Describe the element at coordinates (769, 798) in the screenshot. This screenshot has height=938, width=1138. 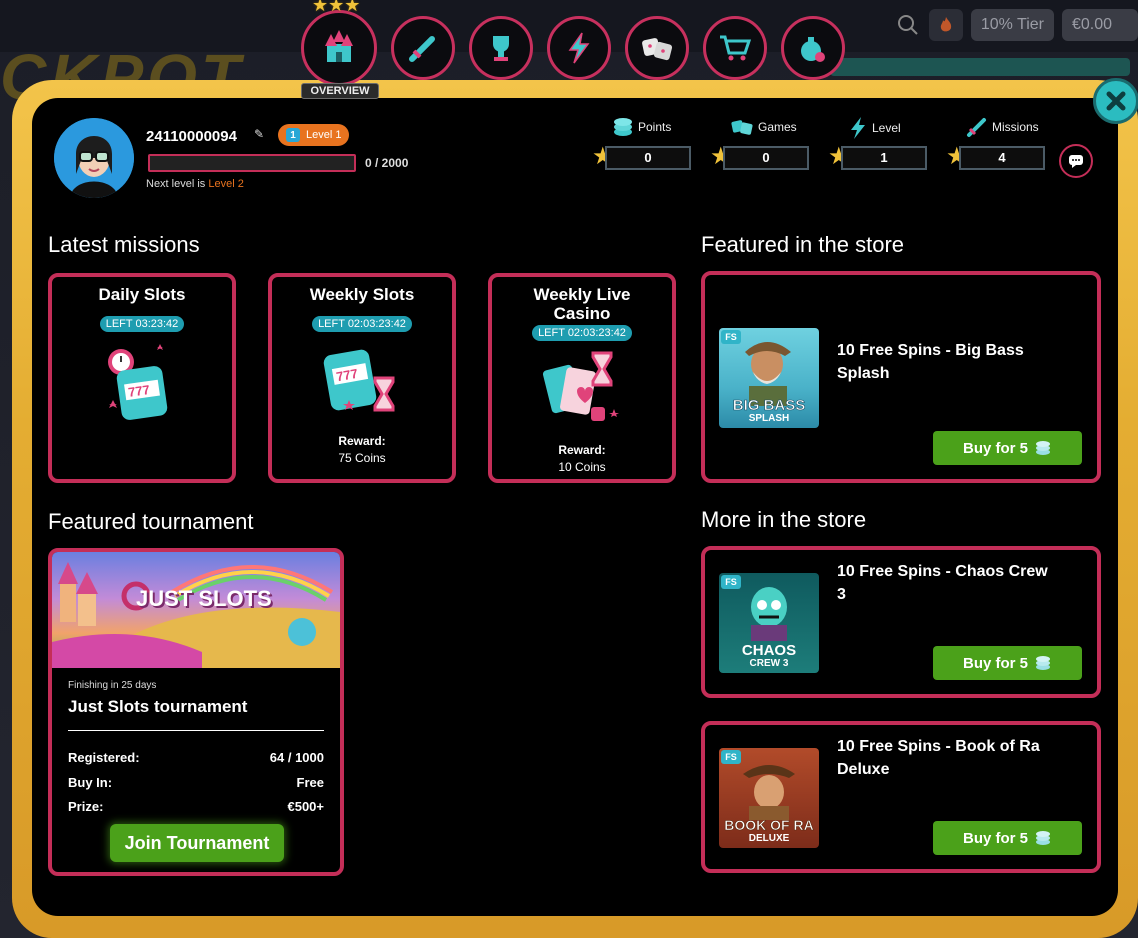
I see `book-of-ra-thumbnail: BOOK OF RA DELUXE FS` at that location.